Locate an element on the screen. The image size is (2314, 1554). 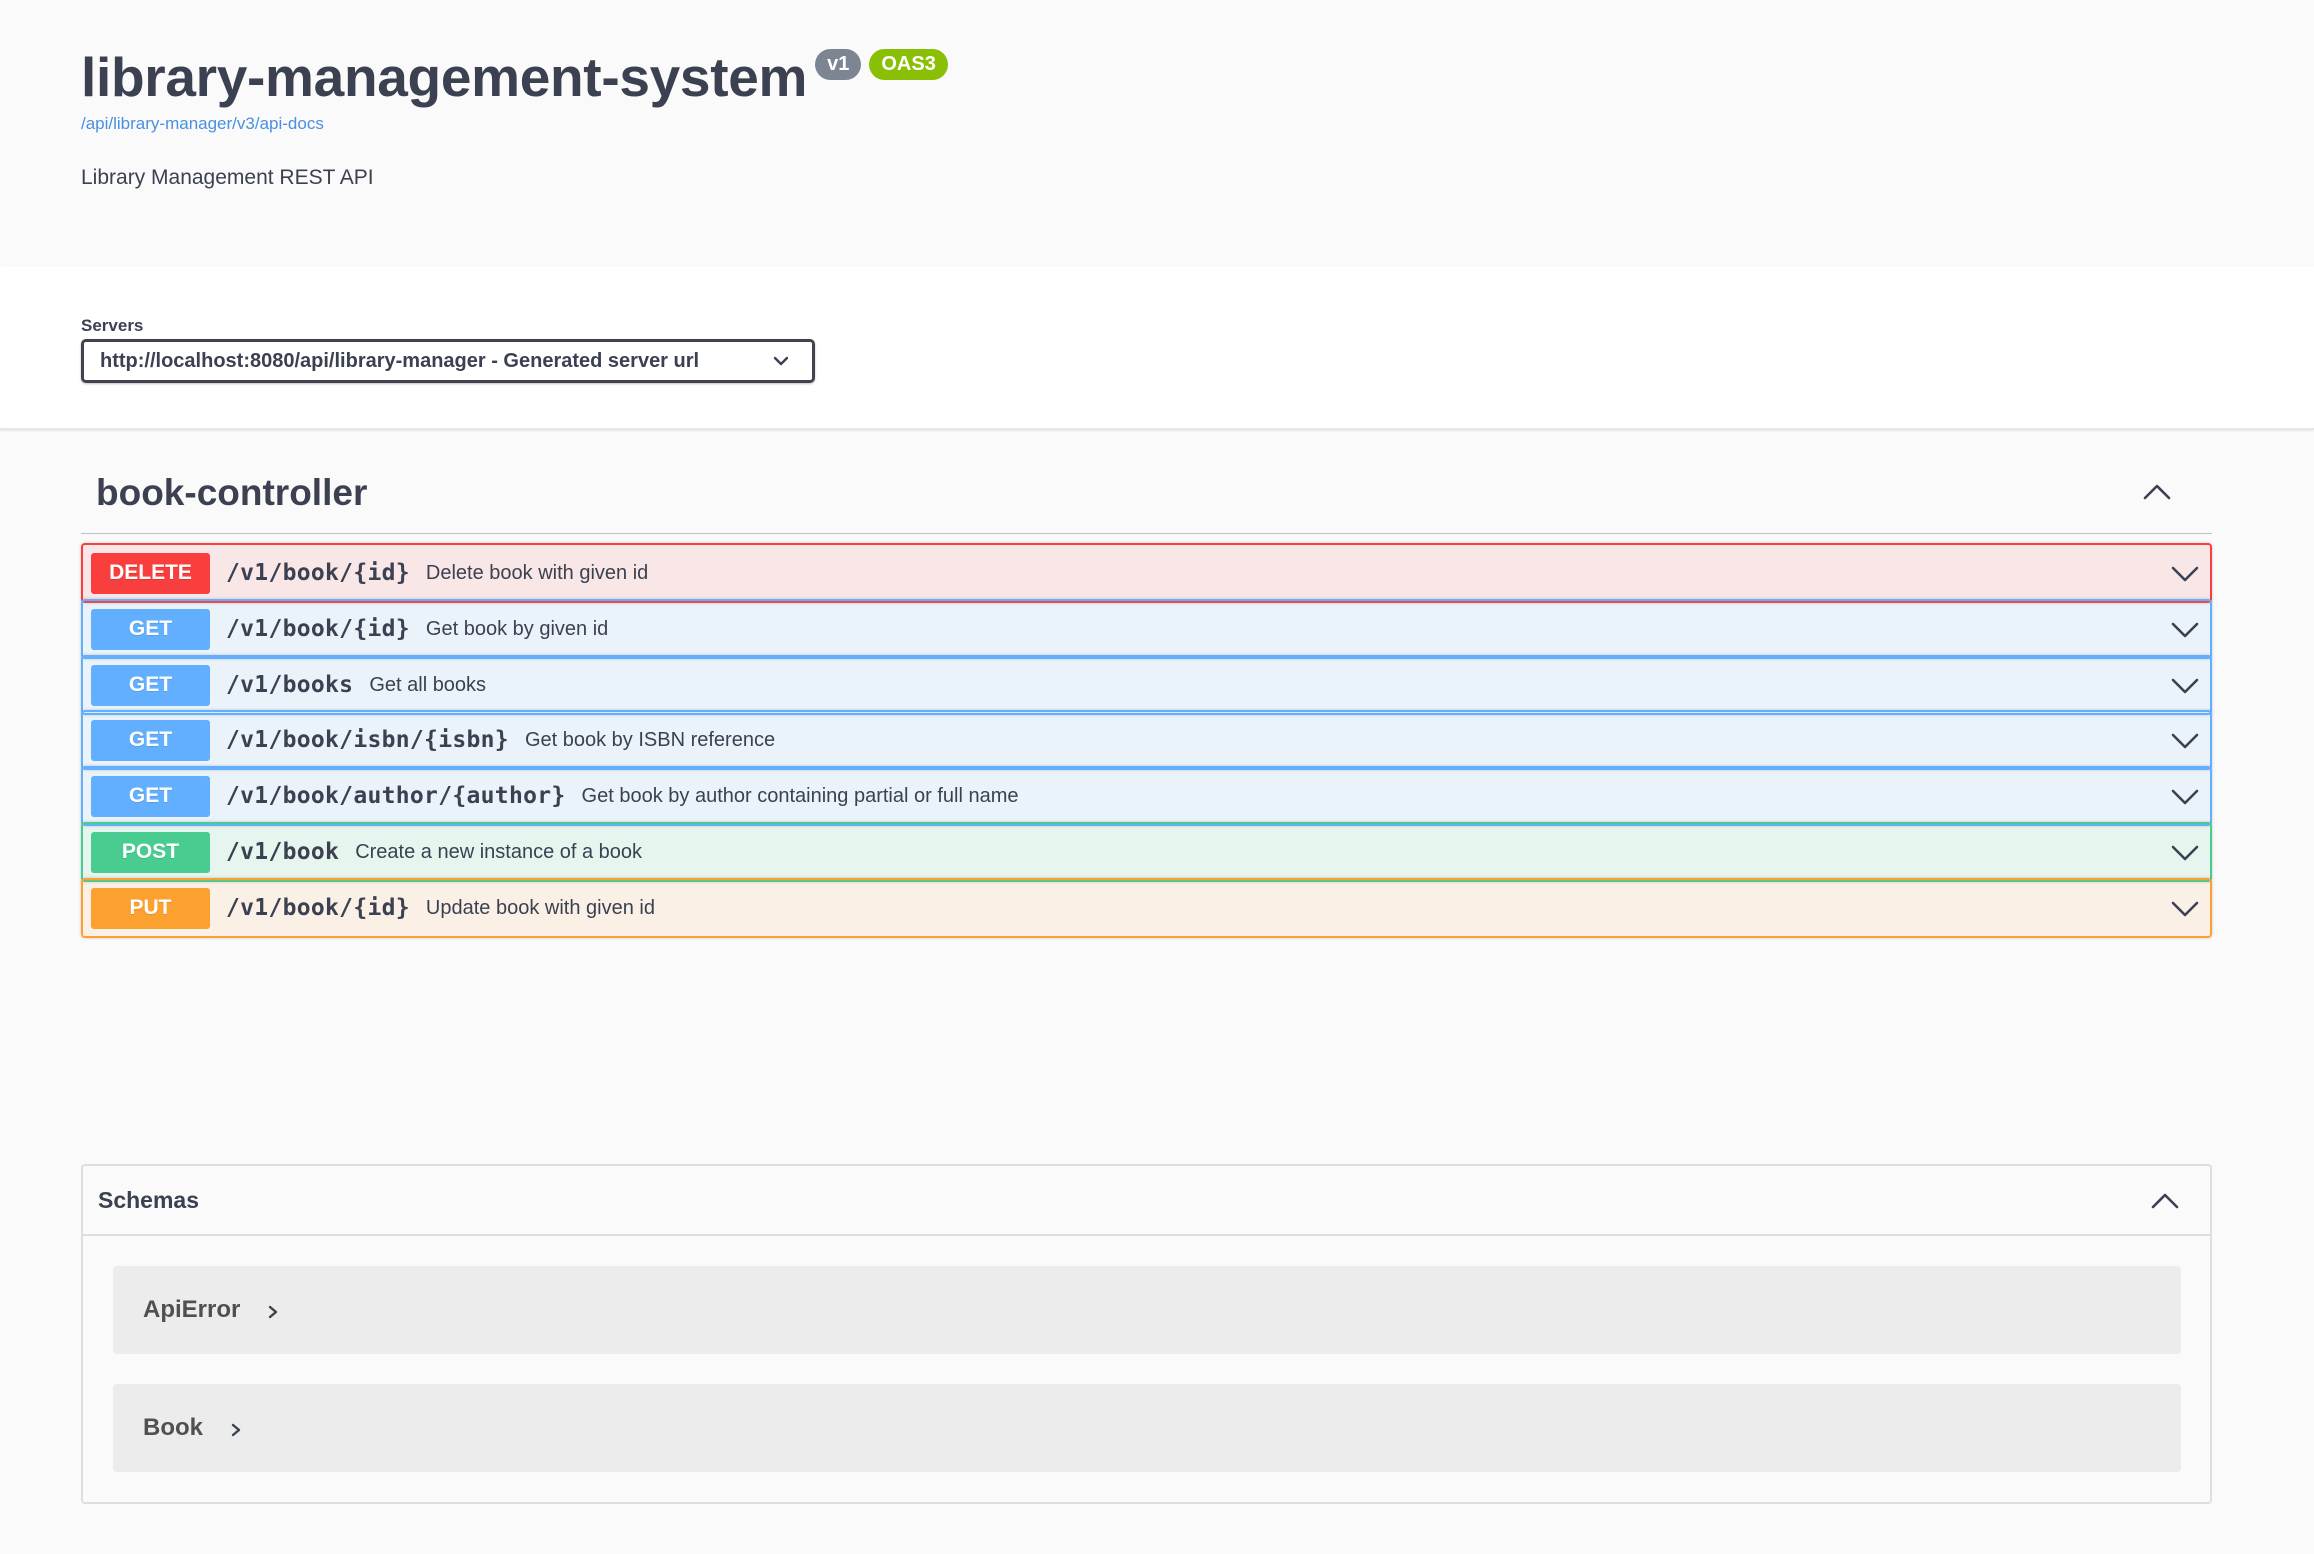
oas-badge: OAS3 is located at coordinates (908, 64).